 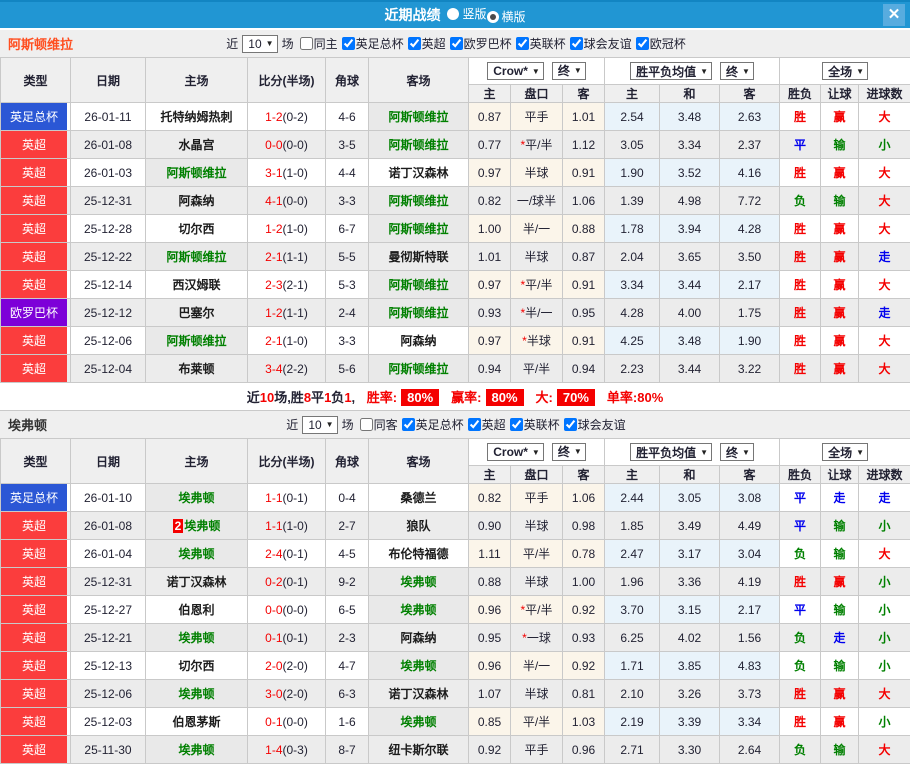 I want to click on avg-home: 1.96, so click(x=632, y=582).